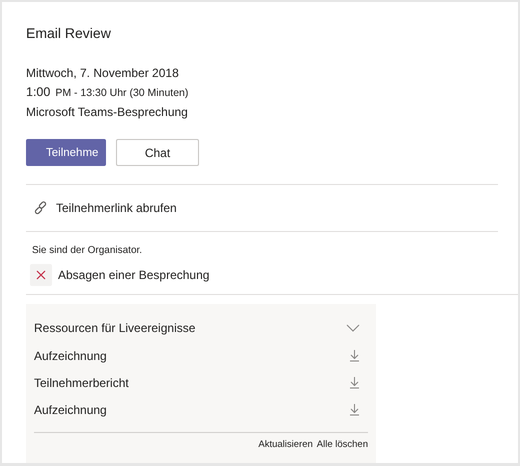 The width and height of the screenshot is (520, 466). Describe the element at coordinates (157, 152) in the screenshot. I see `chat-button: Chat` at that location.